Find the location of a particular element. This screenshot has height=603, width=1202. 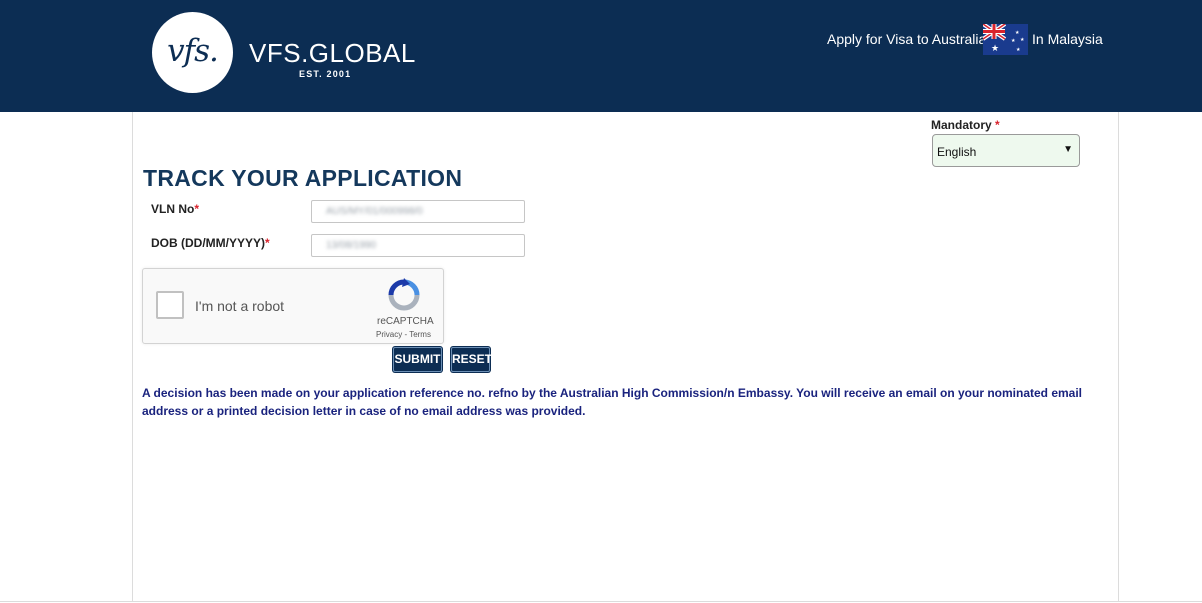

dob-label: DOB (DD/MM/YYYY)* is located at coordinates (210, 243).